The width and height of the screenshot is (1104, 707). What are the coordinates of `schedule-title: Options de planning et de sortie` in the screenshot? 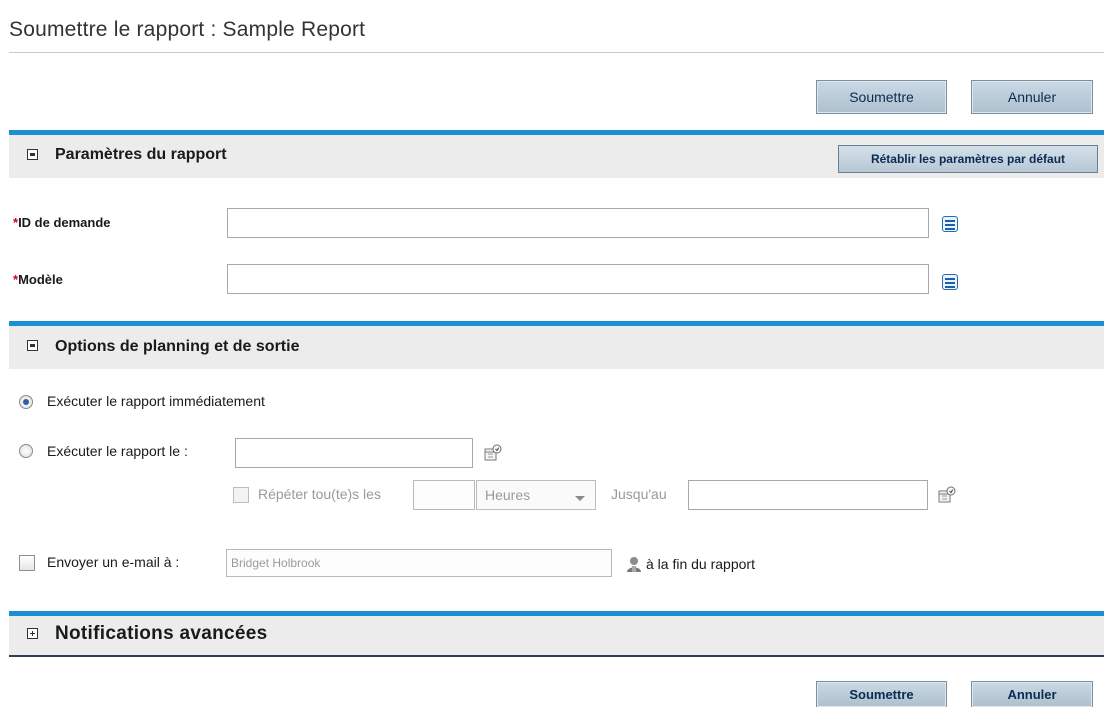 It's located at (177, 346).